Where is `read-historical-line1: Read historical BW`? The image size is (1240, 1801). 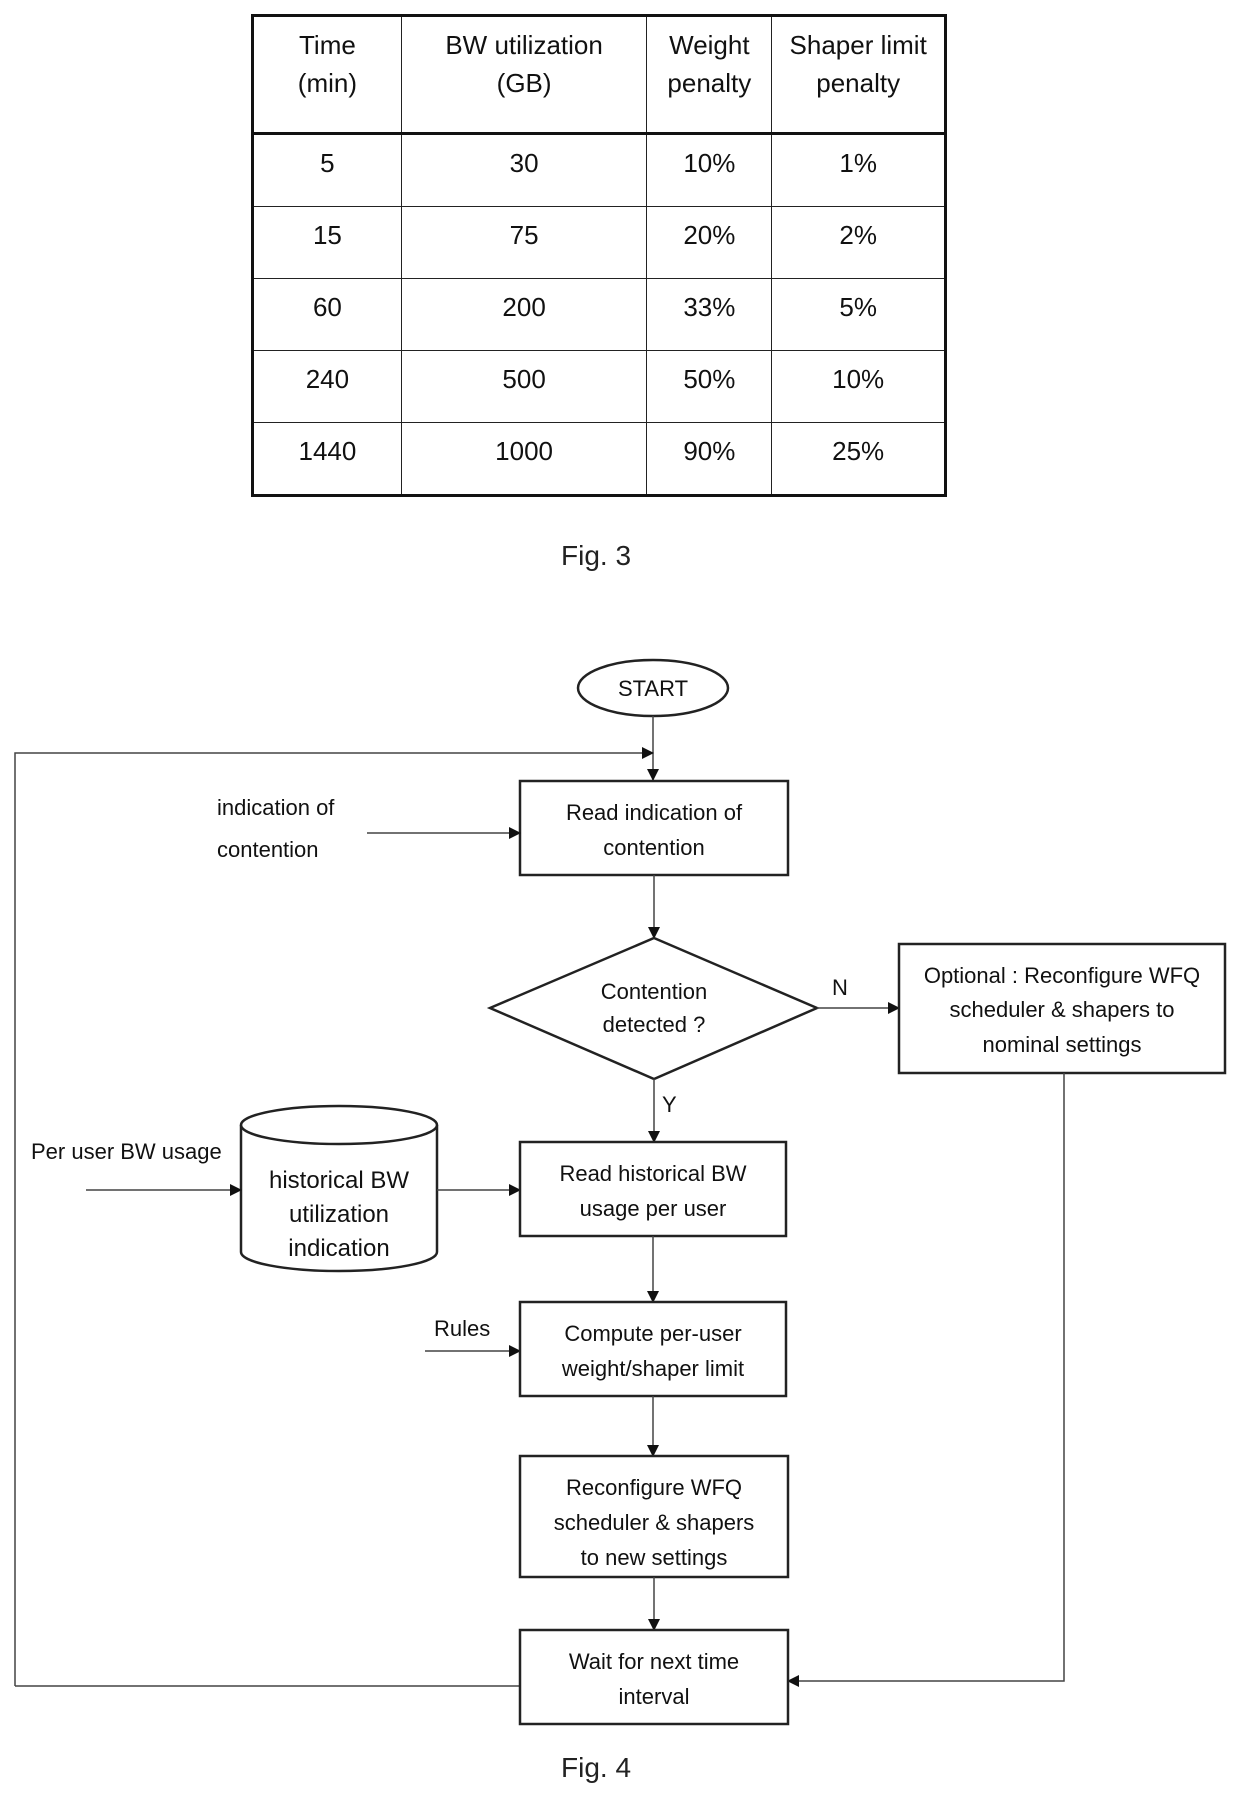 read-historical-line1: Read historical BW is located at coordinates (652, 1173).